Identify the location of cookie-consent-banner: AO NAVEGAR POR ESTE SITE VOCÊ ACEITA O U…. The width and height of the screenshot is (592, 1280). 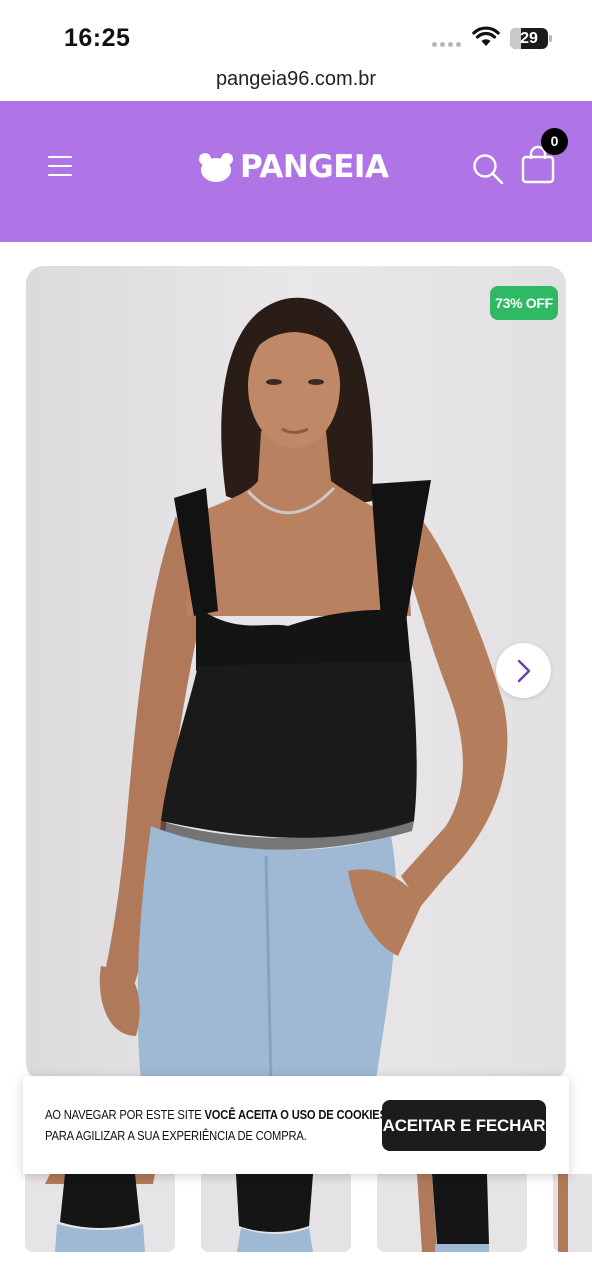
(296, 1125).